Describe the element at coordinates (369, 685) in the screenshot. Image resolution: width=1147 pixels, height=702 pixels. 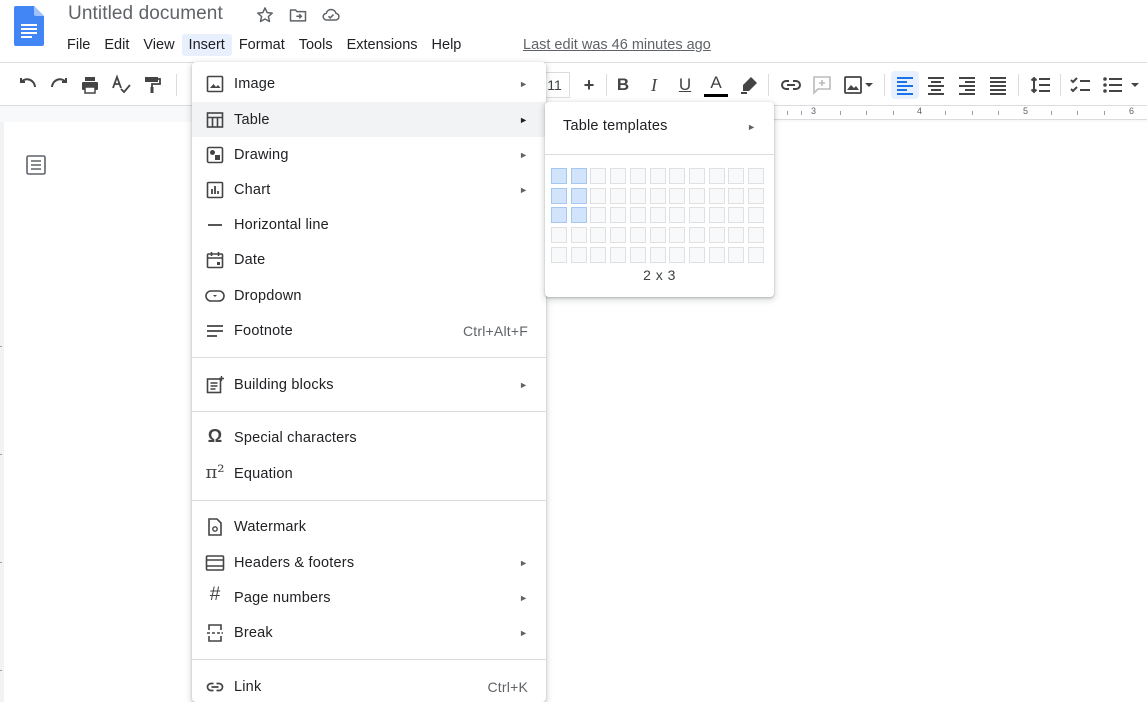
I see `menu-item-link: Link Ctrl+K` at that location.